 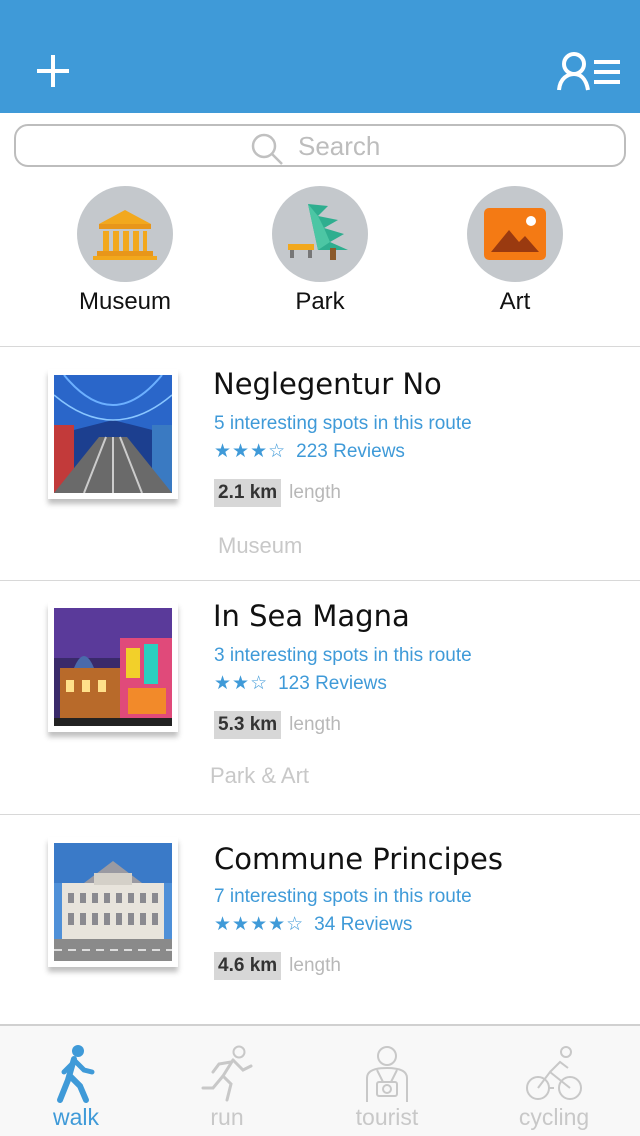 I want to click on category-row: Museum Park Art, so click(x=320, y=266).